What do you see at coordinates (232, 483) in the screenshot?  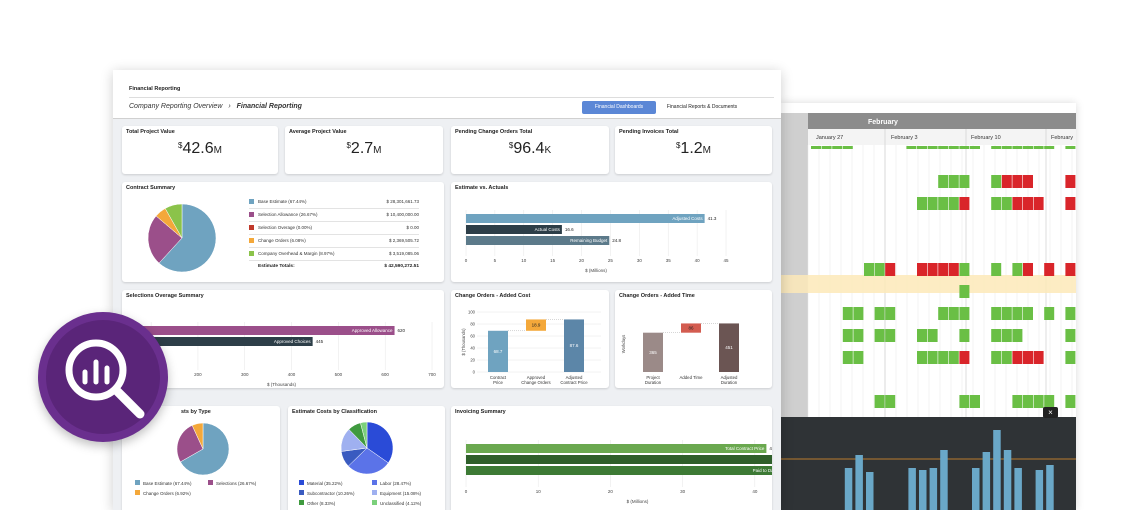 I see `legend-item: Selections (26.67%)` at bounding box center [232, 483].